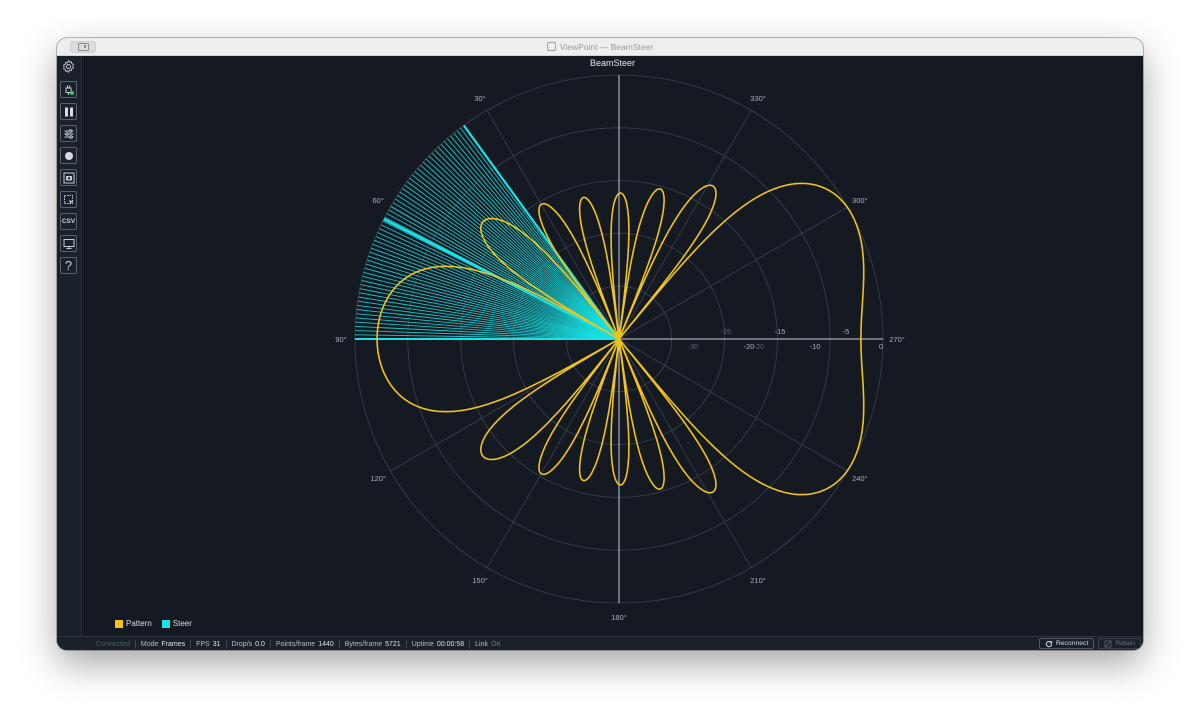  Describe the element at coordinates (758, 580) in the screenshot. I see `angle-tick-label: 210°` at that location.